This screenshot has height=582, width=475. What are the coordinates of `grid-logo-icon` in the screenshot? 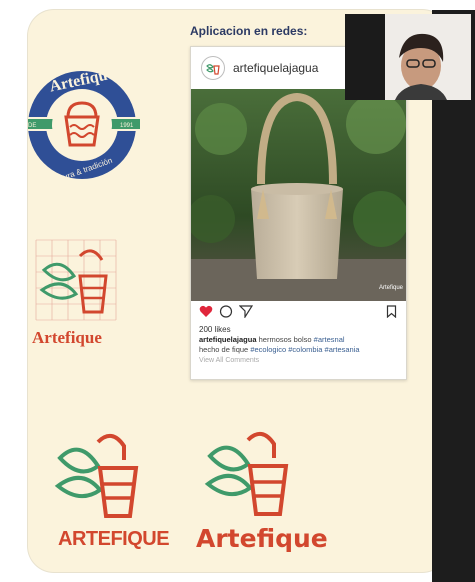 It's located at (76, 280).